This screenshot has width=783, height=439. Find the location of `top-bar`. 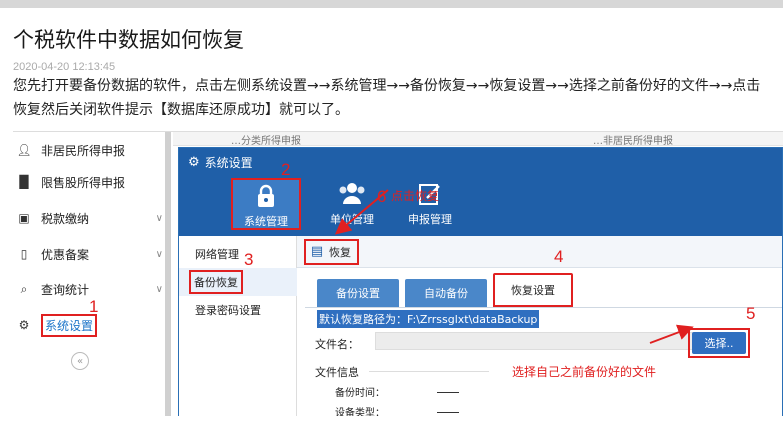

top-bar is located at coordinates (391, 4).